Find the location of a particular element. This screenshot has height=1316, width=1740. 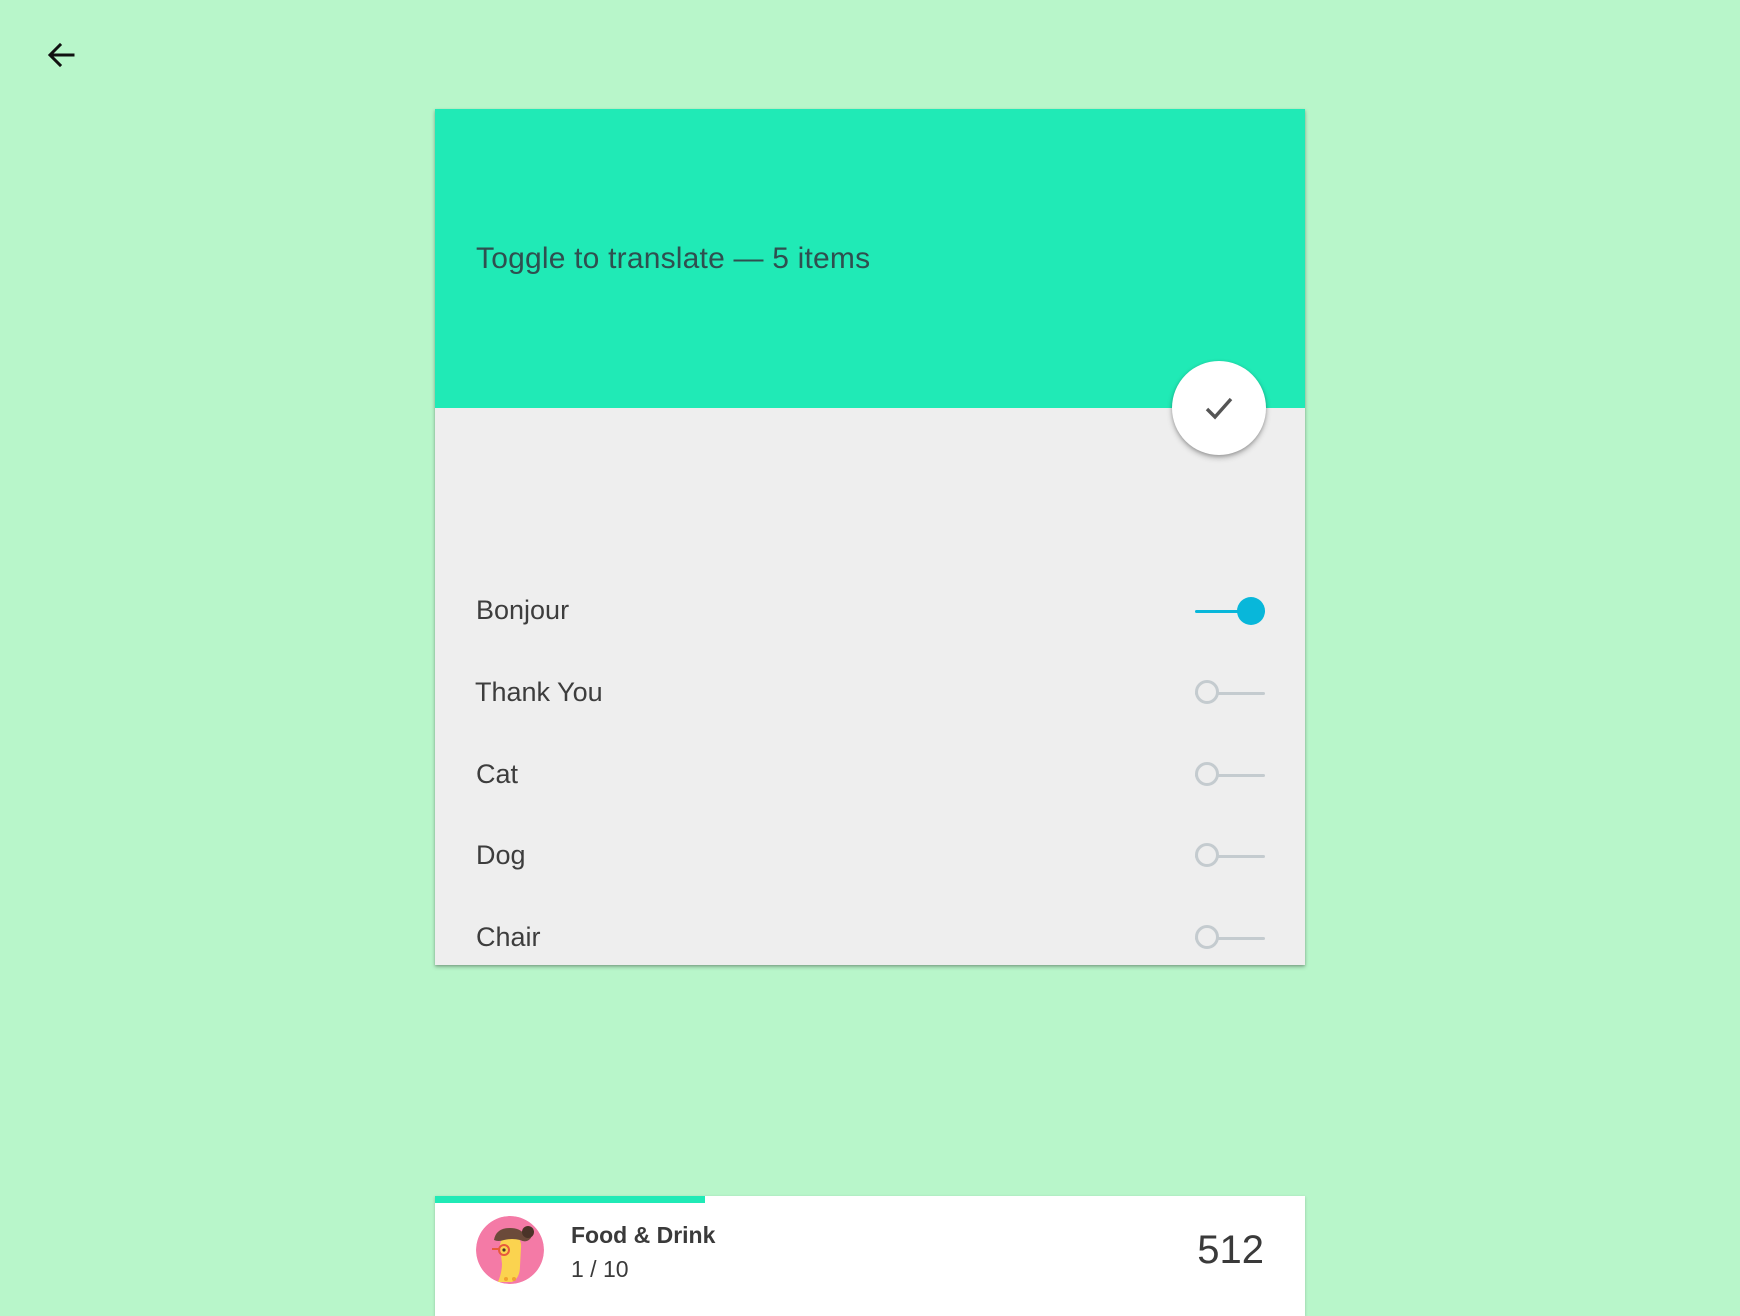

list-item: Bonjour is located at coordinates (870, 611).